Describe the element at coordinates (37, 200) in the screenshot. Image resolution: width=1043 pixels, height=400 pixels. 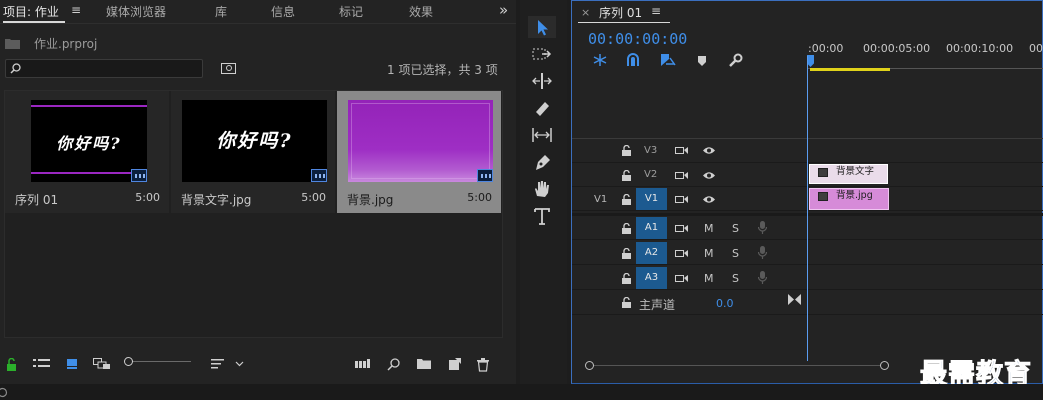
I see `item-name: 序列 01` at that location.